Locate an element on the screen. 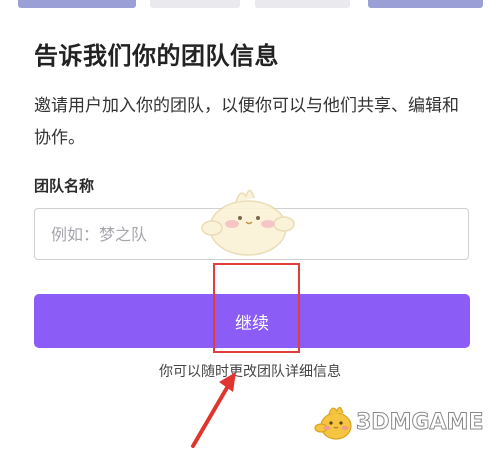 This screenshot has height=449, width=500. continue-button: 继续 is located at coordinates (252, 321).